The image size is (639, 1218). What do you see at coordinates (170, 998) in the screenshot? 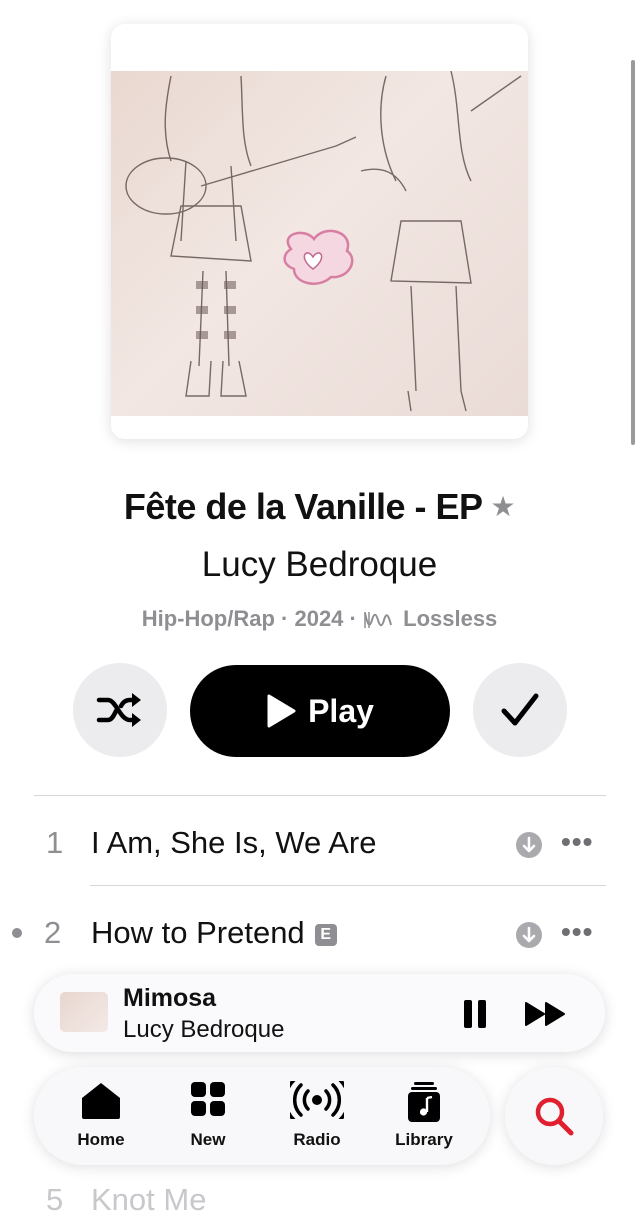
I see `now-playing-title: Mimosa` at bounding box center [170, 998].